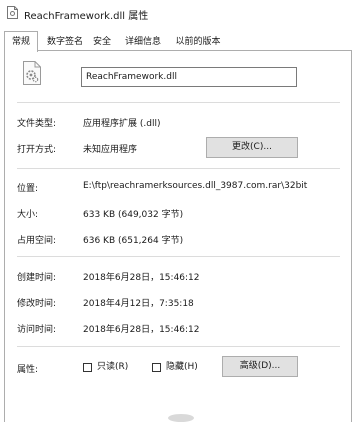 The image size is (356, 422). What do you see at coordinates (21, 41) in the screenshot?
I see `tab-general: 常规` at bounding box center [21, 41].